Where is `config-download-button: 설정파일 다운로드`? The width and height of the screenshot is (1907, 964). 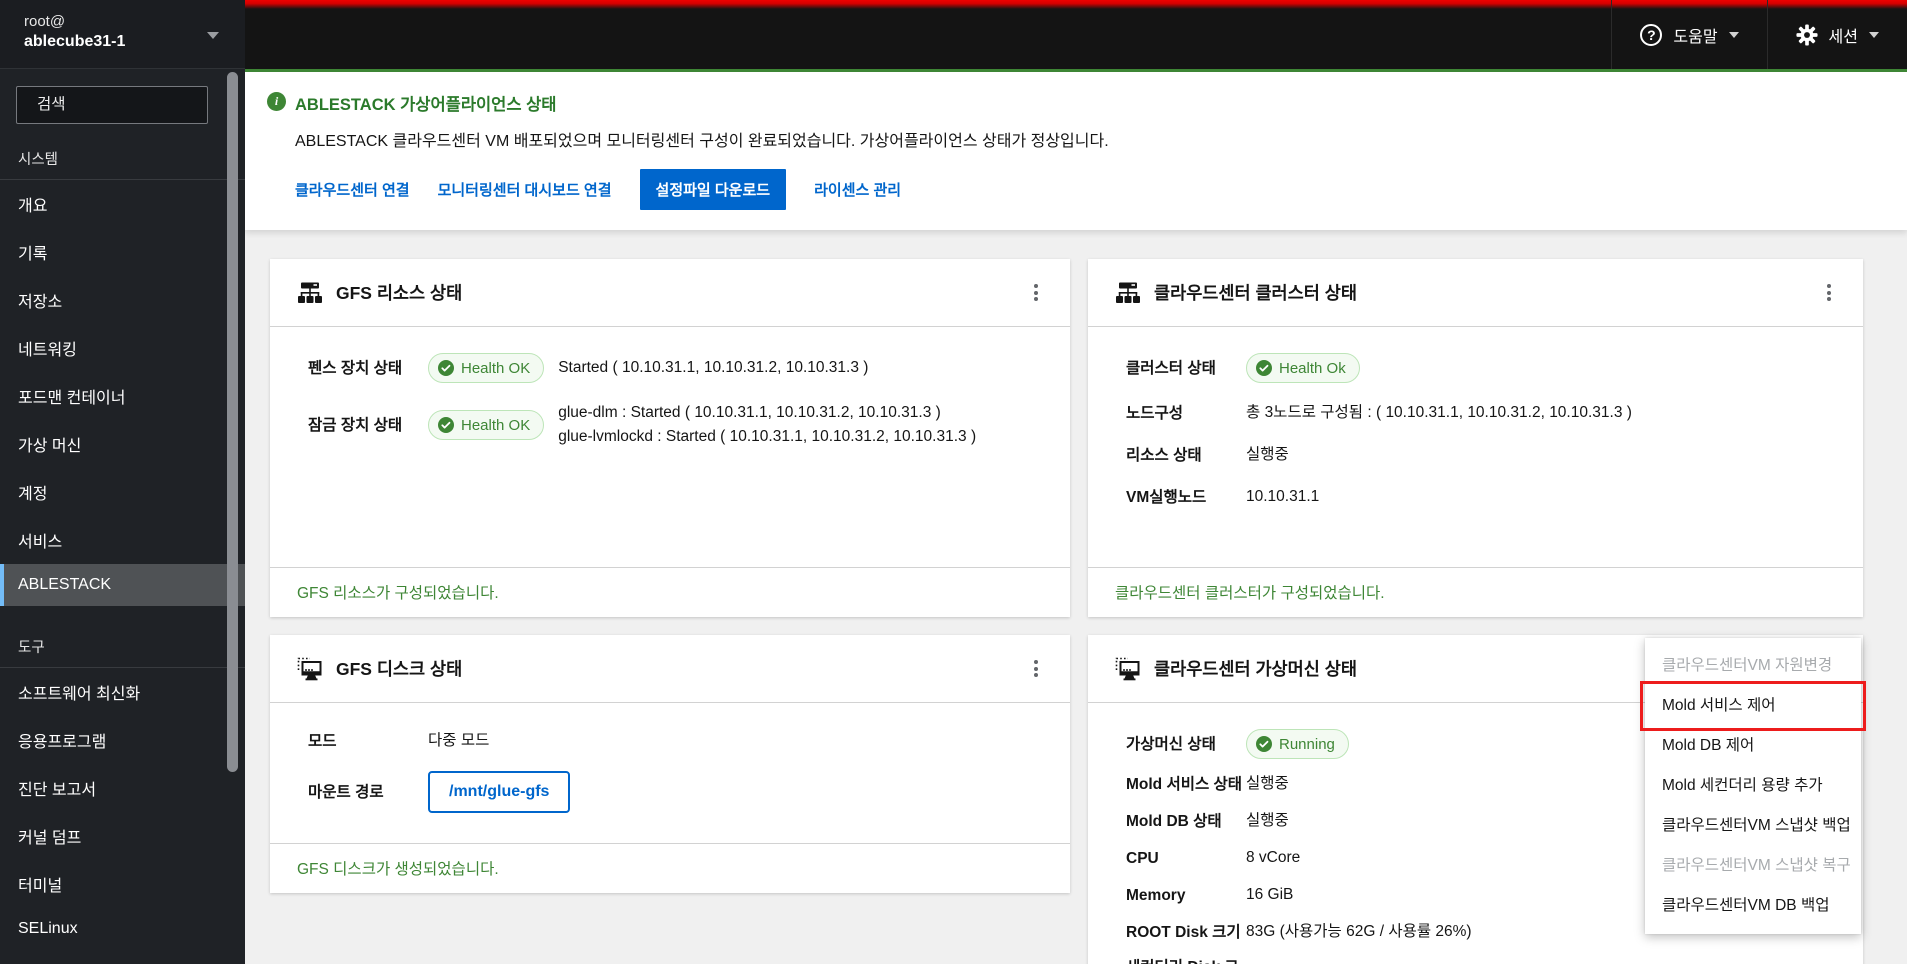
config-download-button: 설정파일 다운로드 is located at coordinates (713, 189).